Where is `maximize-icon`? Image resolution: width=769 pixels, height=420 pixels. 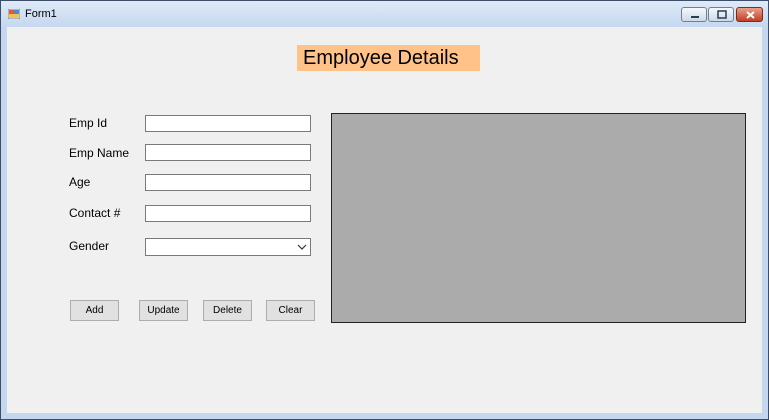
maximize-icon is located at coordinates (722, 14).